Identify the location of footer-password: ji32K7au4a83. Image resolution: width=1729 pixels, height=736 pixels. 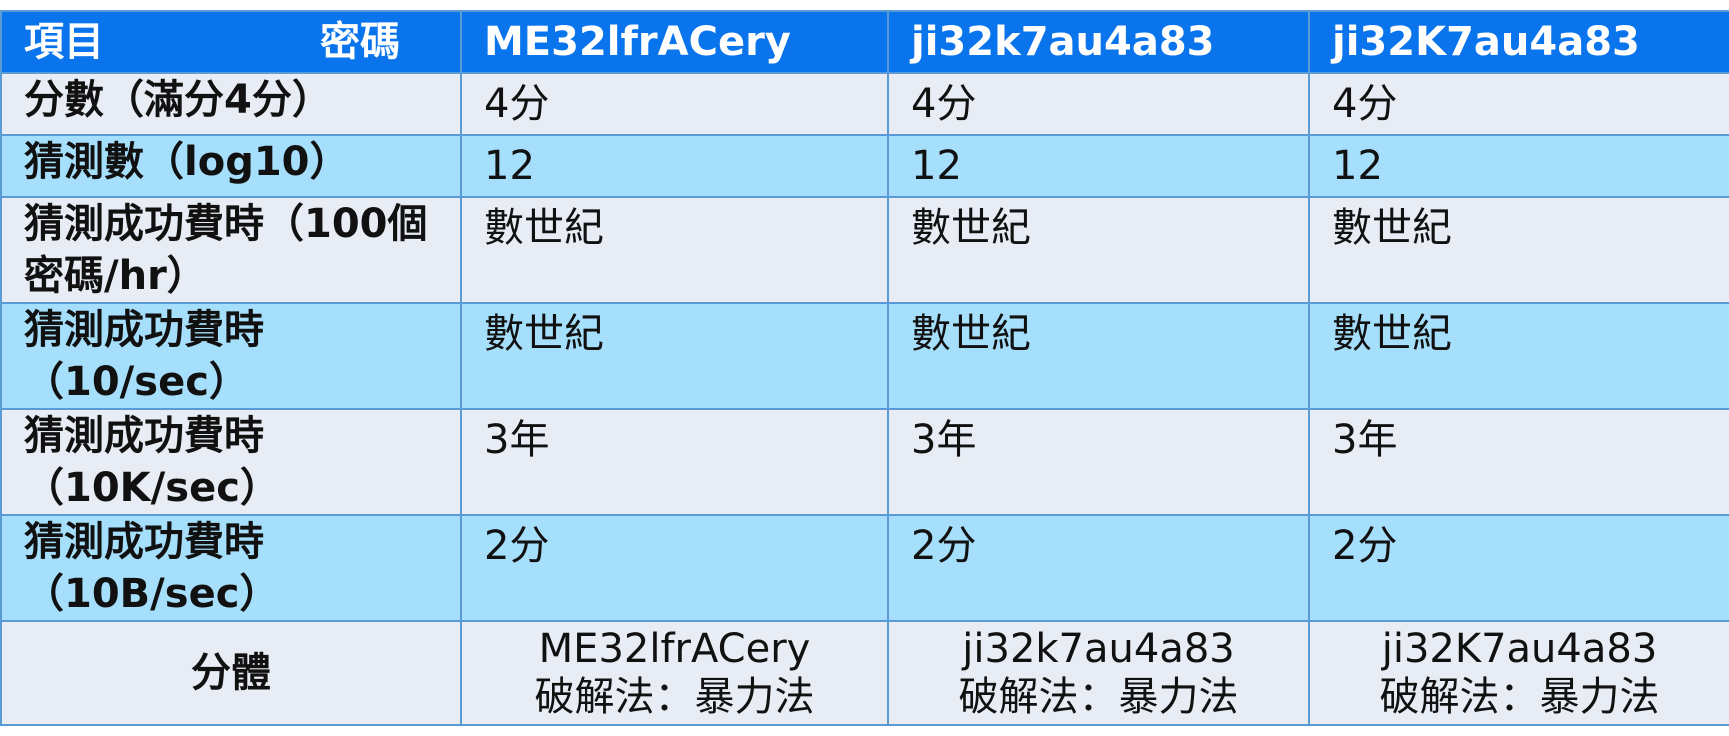
(1519, 649).